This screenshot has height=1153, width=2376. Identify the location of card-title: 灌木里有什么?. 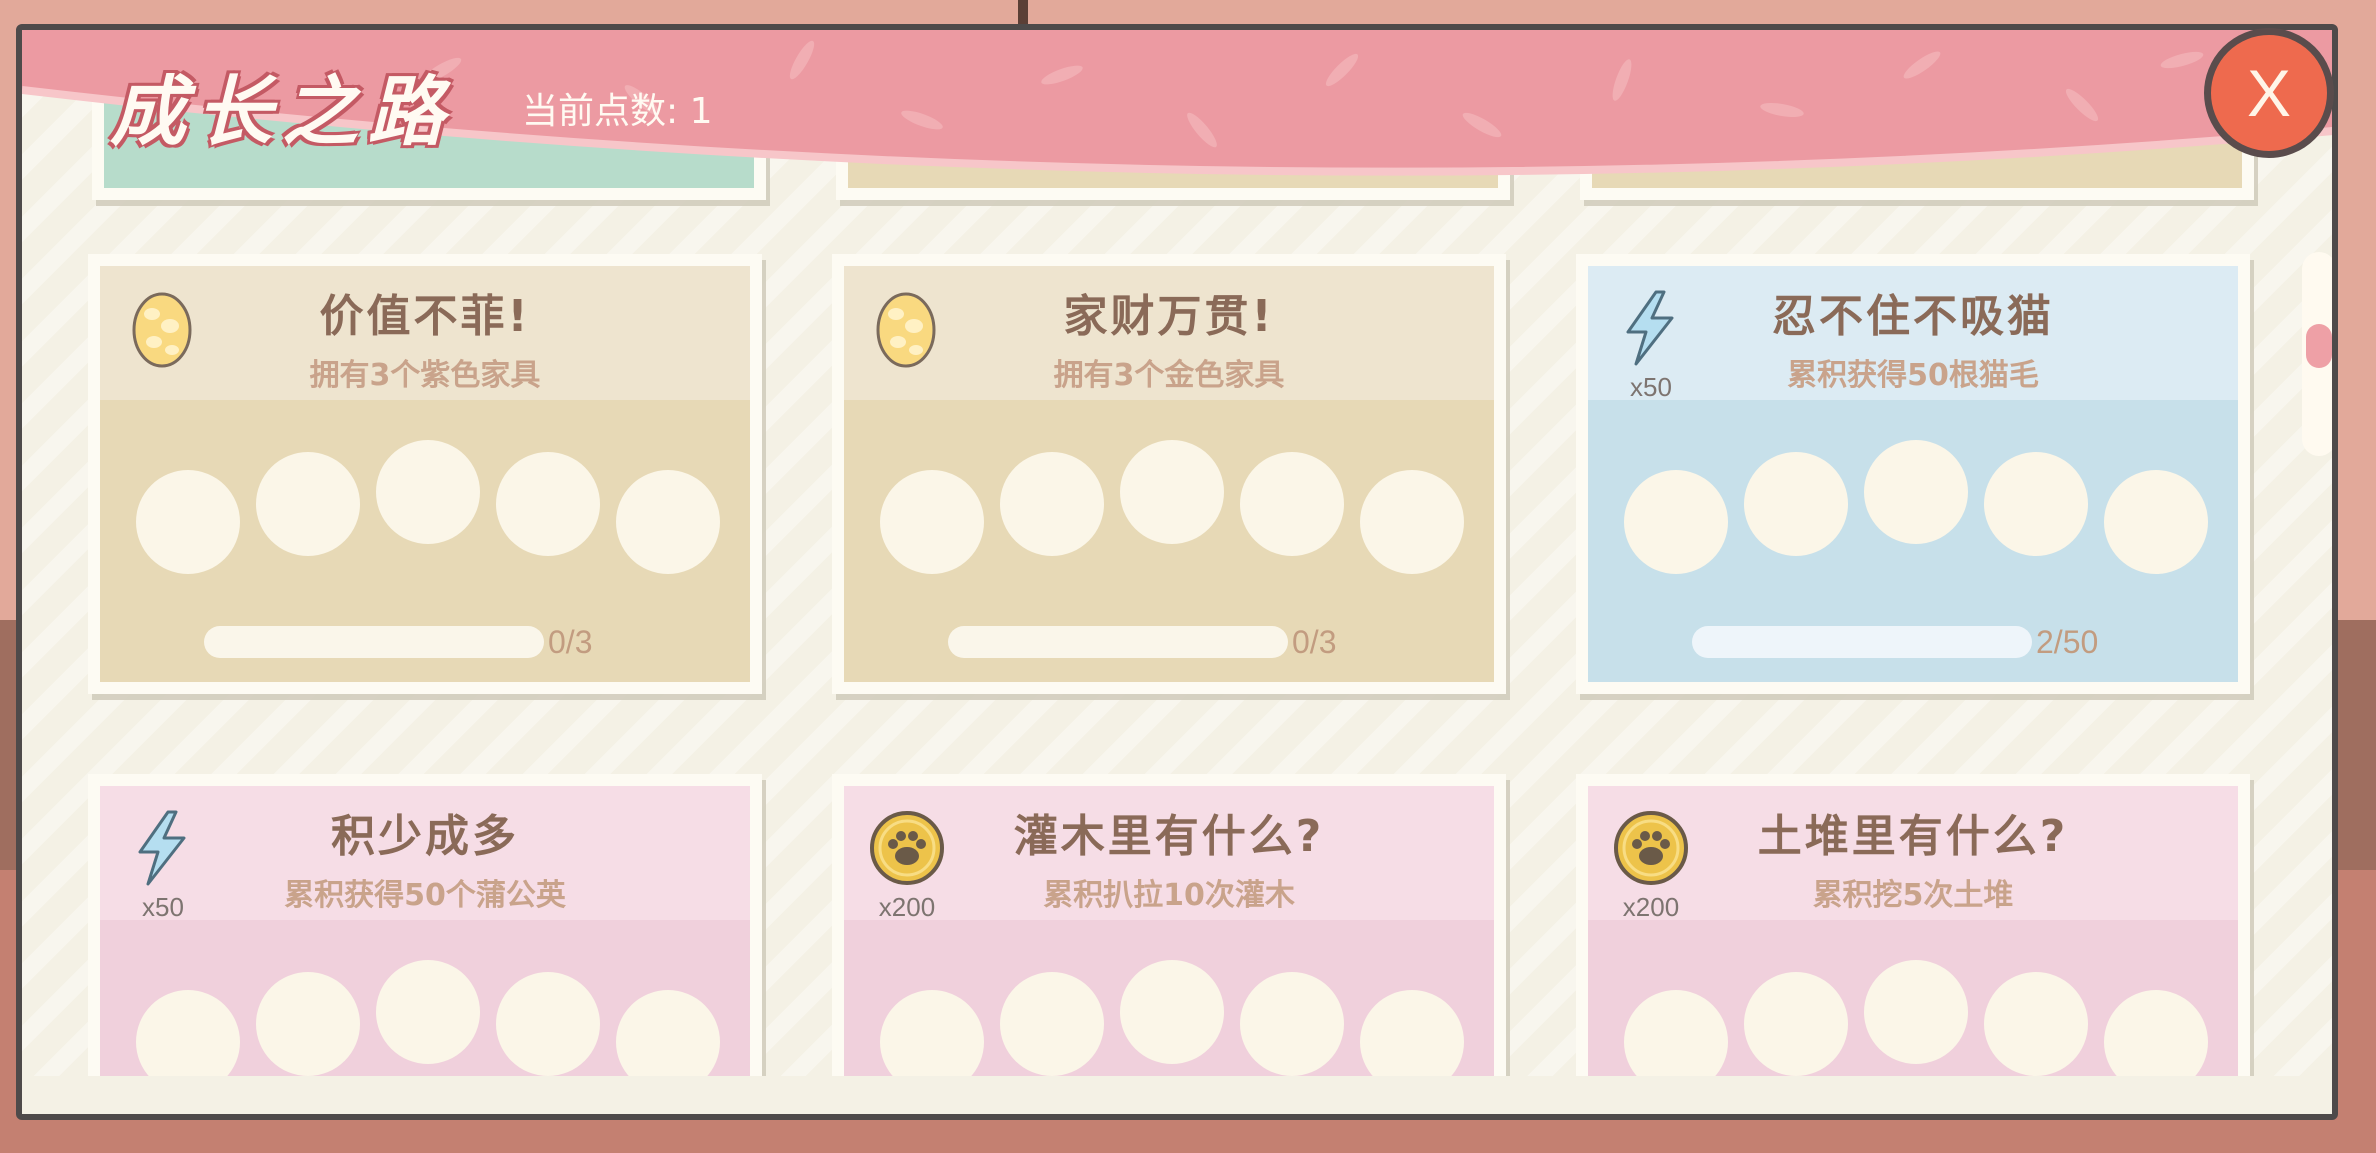
(1169, 836).